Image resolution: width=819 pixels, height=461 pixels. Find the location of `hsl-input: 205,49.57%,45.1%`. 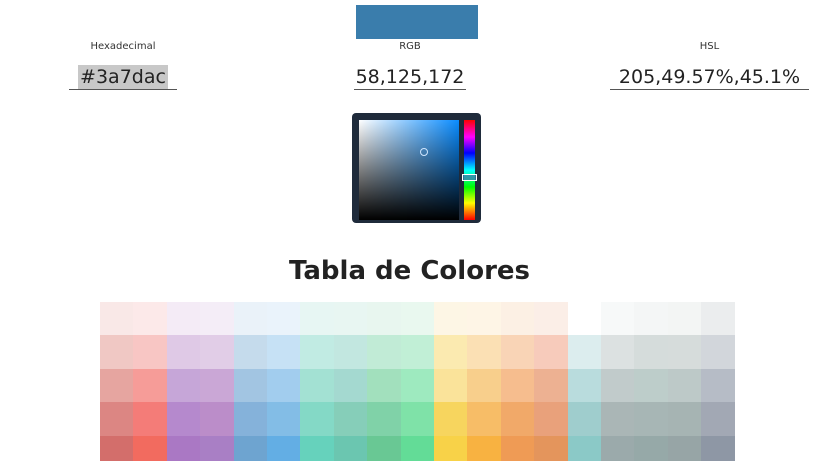

hsl-input: 205,49.57%,45.1% is located at coordinates (709, 75).